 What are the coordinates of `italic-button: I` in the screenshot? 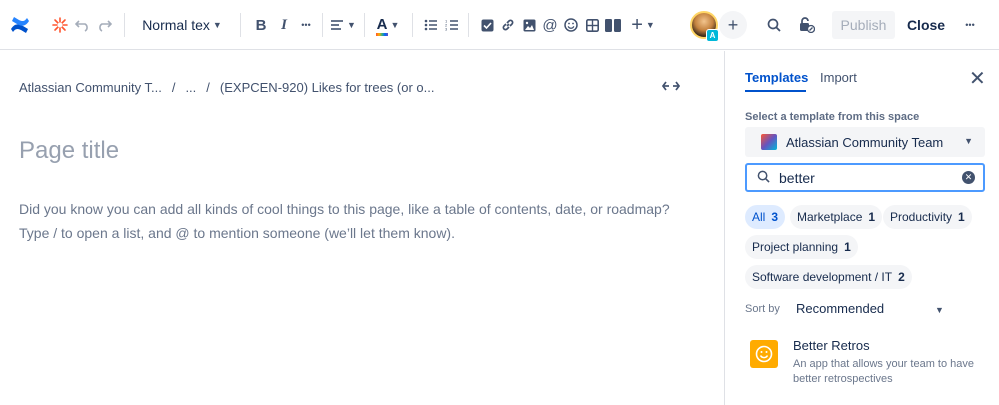 It's located at (284, 25).